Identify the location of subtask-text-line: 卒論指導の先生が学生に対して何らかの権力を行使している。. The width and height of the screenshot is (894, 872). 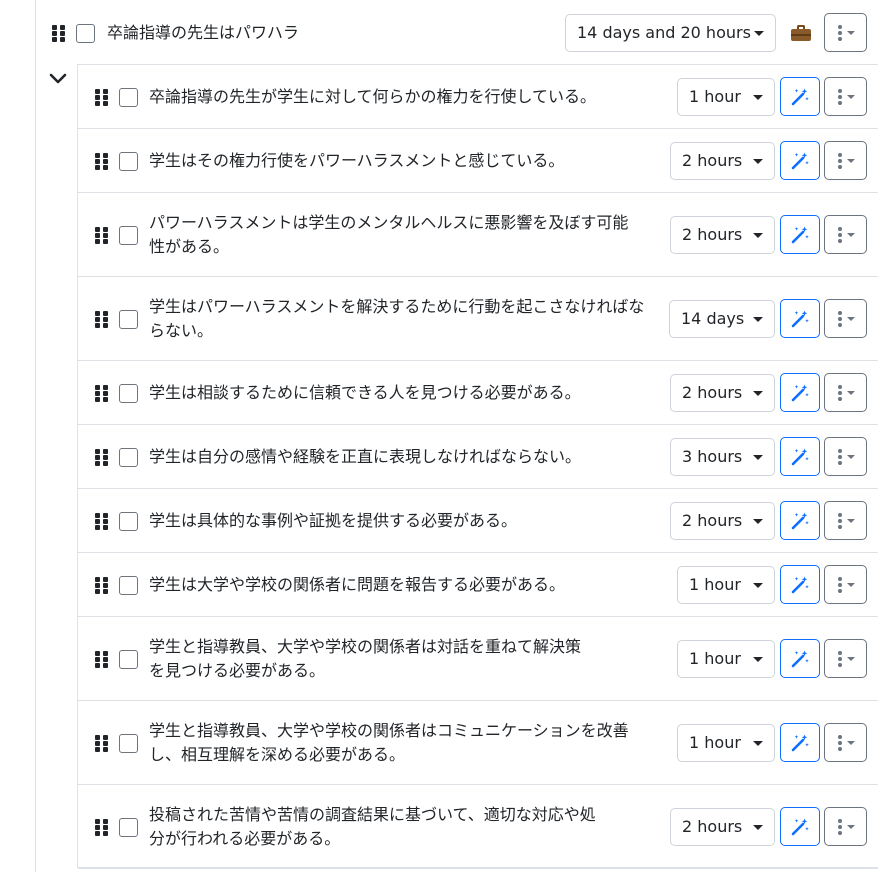
(373, 96).